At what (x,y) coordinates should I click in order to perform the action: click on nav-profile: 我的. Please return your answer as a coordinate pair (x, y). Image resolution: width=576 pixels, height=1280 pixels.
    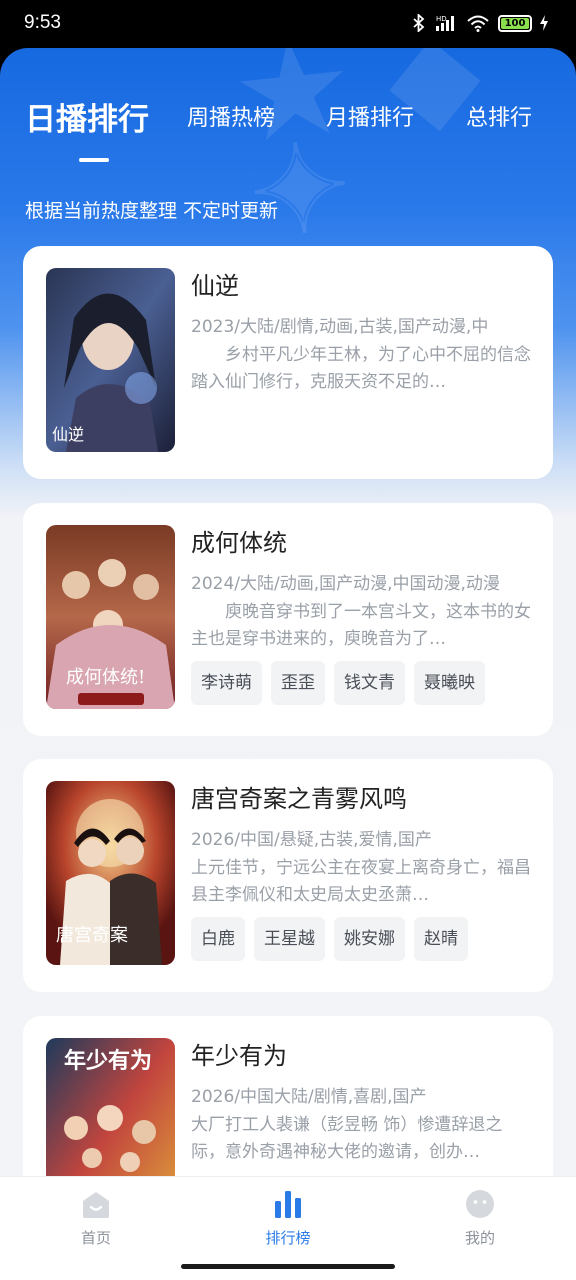
    Looking at the image, I should click on (480, 1218).